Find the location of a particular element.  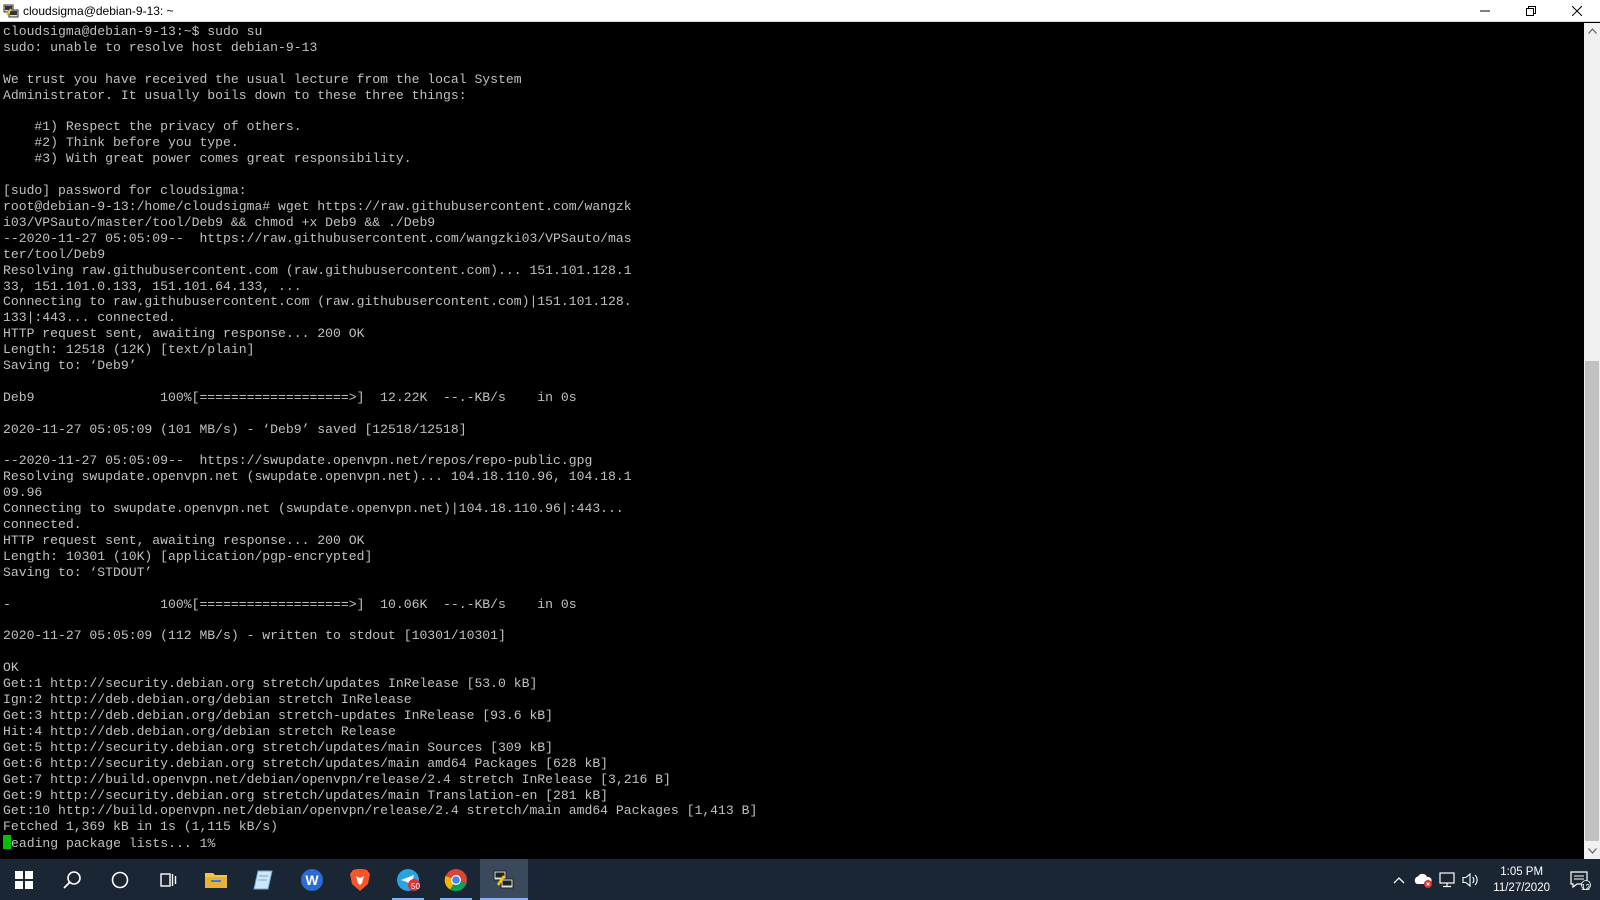

brave-button is located at coordinates (360, 879).